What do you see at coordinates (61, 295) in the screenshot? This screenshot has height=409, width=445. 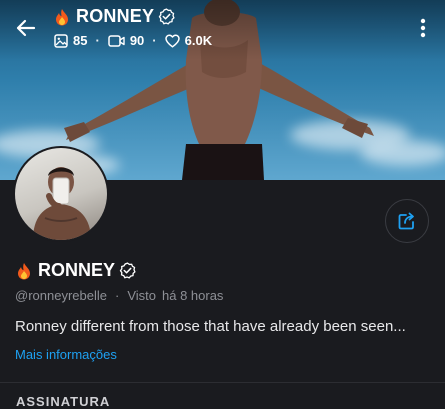 I see `profile-username: @ronneyrebelle` at bounding box center [61, 295].